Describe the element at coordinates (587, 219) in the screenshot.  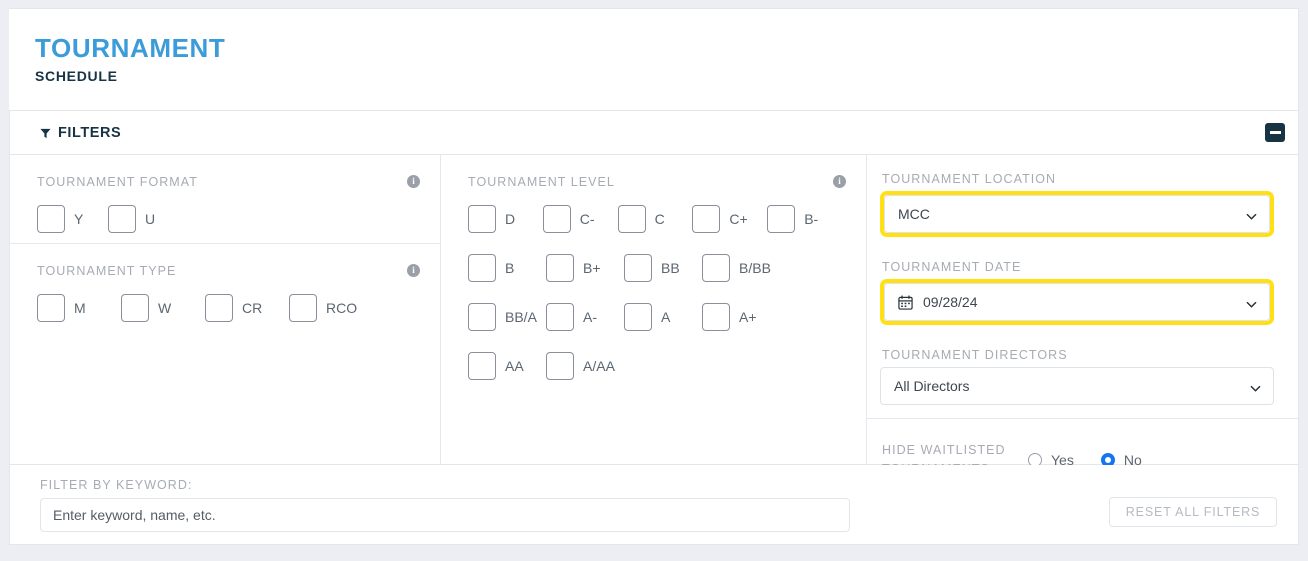
I see `checkbox-label: C-` at that location.